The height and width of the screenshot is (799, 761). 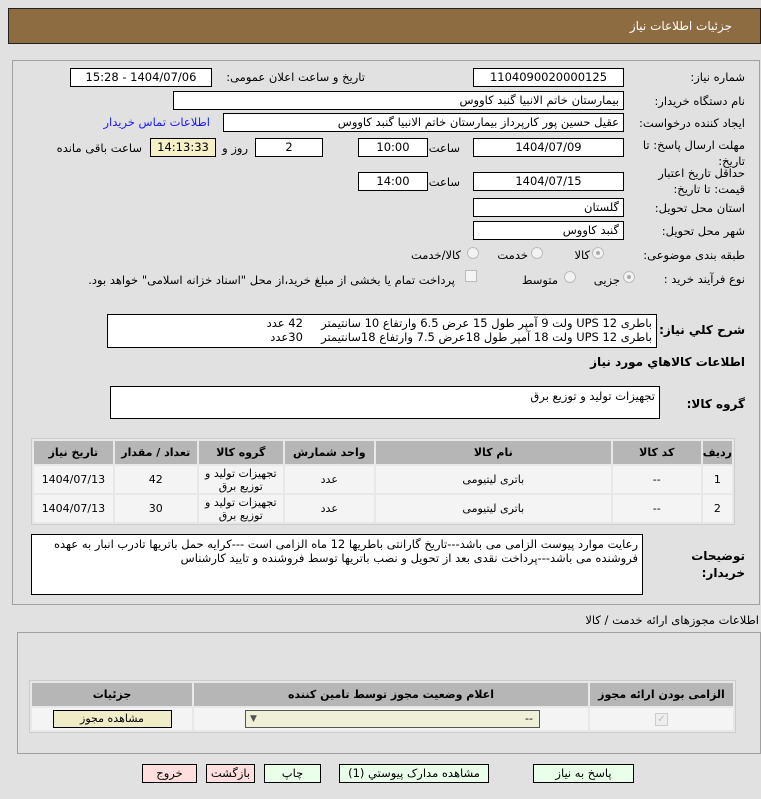 I want to click on permit-status-value: --, so click(x=529, y=718).